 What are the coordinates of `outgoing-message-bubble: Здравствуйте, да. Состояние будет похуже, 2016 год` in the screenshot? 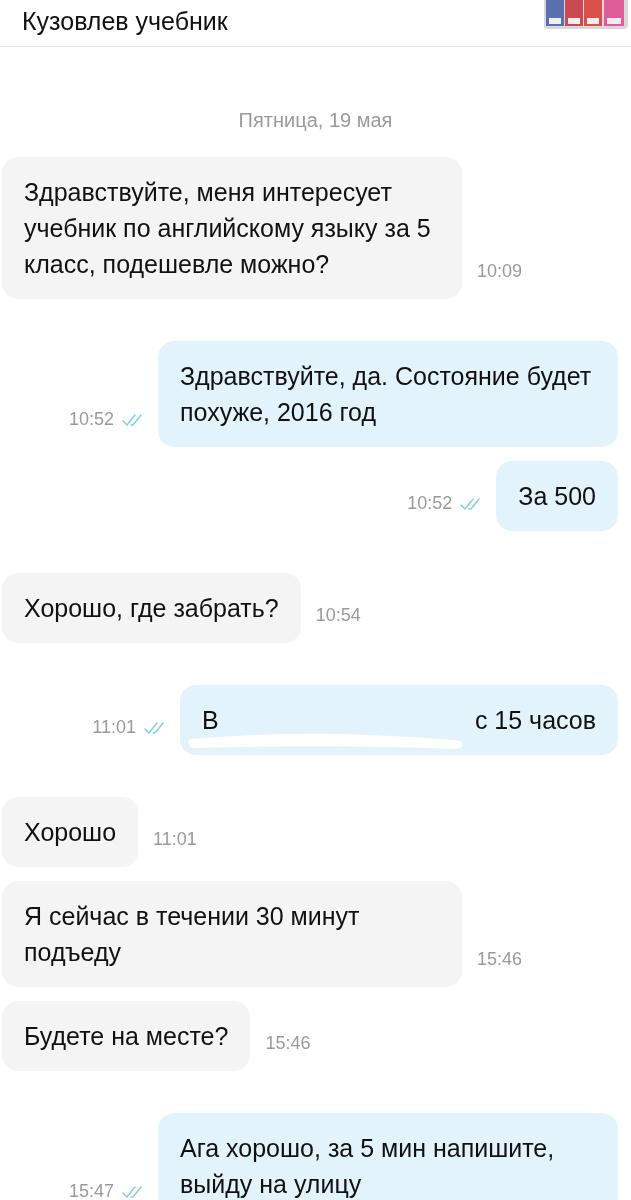 It's located at (388, 394).